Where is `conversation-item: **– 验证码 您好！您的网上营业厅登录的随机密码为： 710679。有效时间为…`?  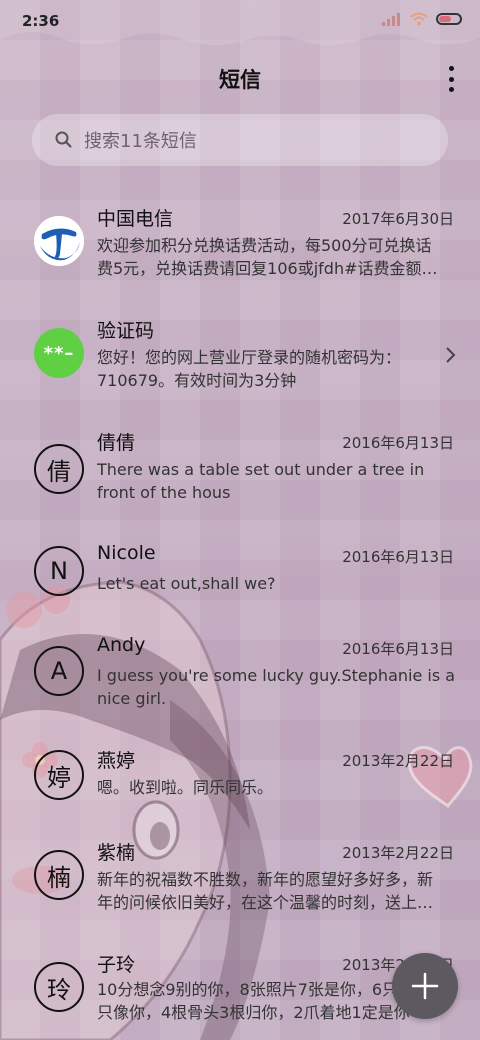 conversation-item: **– 验证码 您好！您的网上营业厅登录的随机密码为： 710679。有效时间为… is located at coordinates (240, 356).